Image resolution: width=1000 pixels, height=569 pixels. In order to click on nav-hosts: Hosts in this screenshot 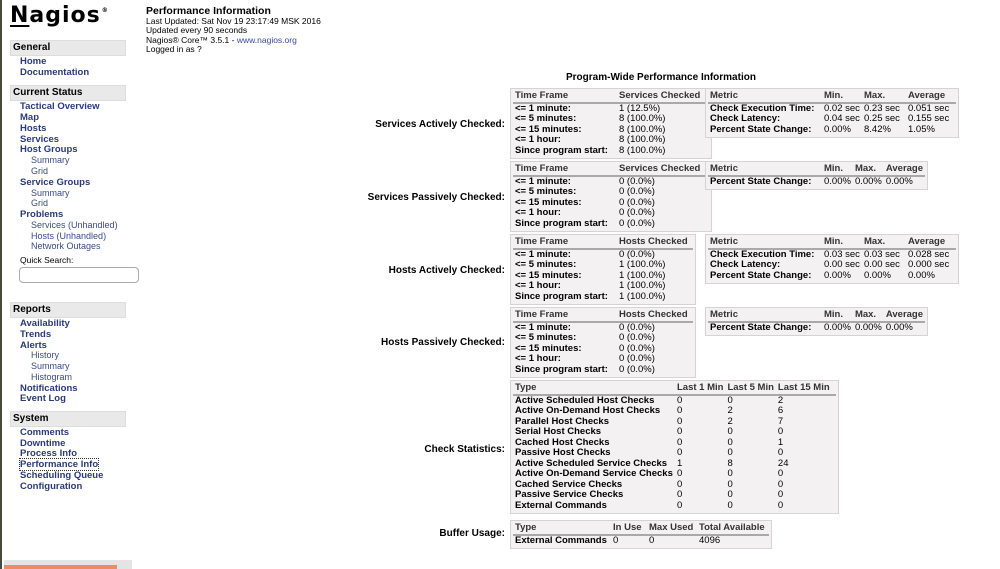, I will do `click(33, 128)`.